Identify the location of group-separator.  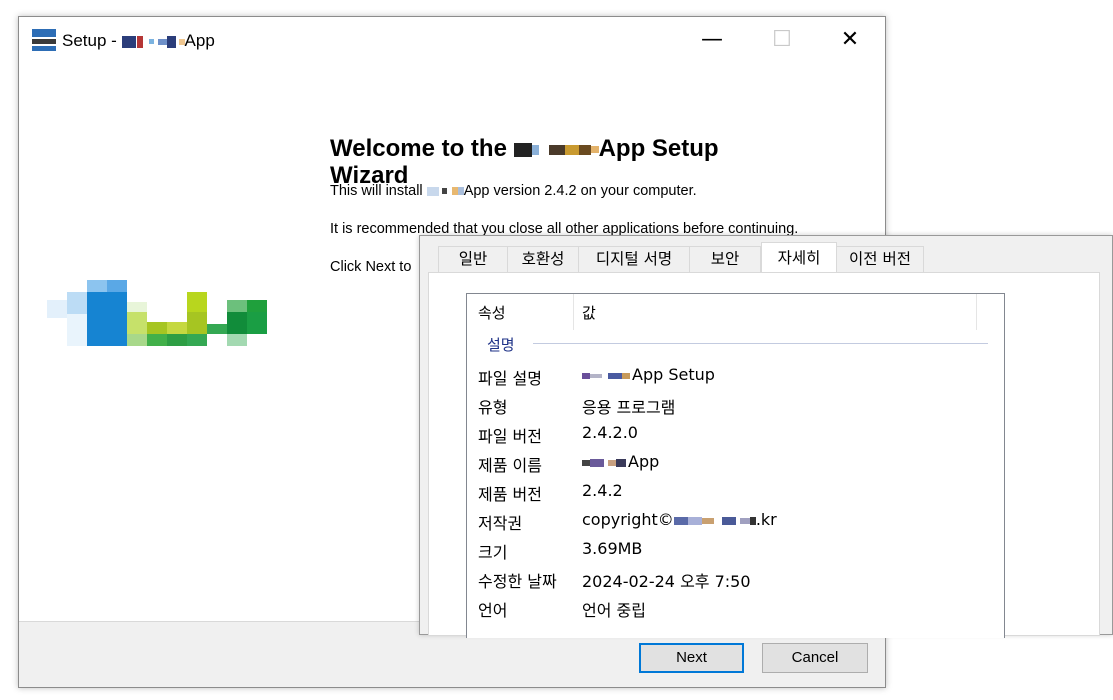
(760, 343).